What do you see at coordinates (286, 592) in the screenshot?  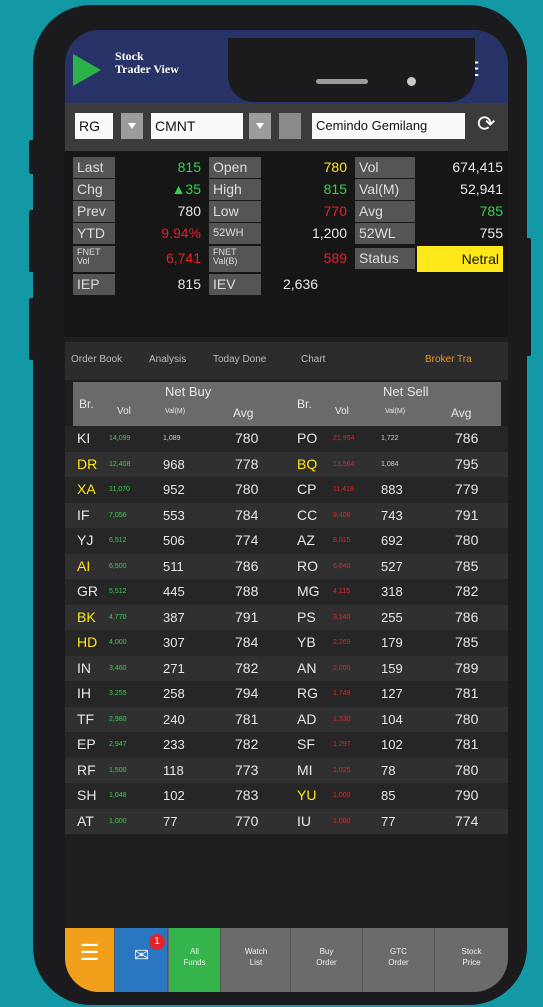 I see `broker-row: GR 5,512 445 788 MG 4,115 318 782` at bounding box center [286, 592].